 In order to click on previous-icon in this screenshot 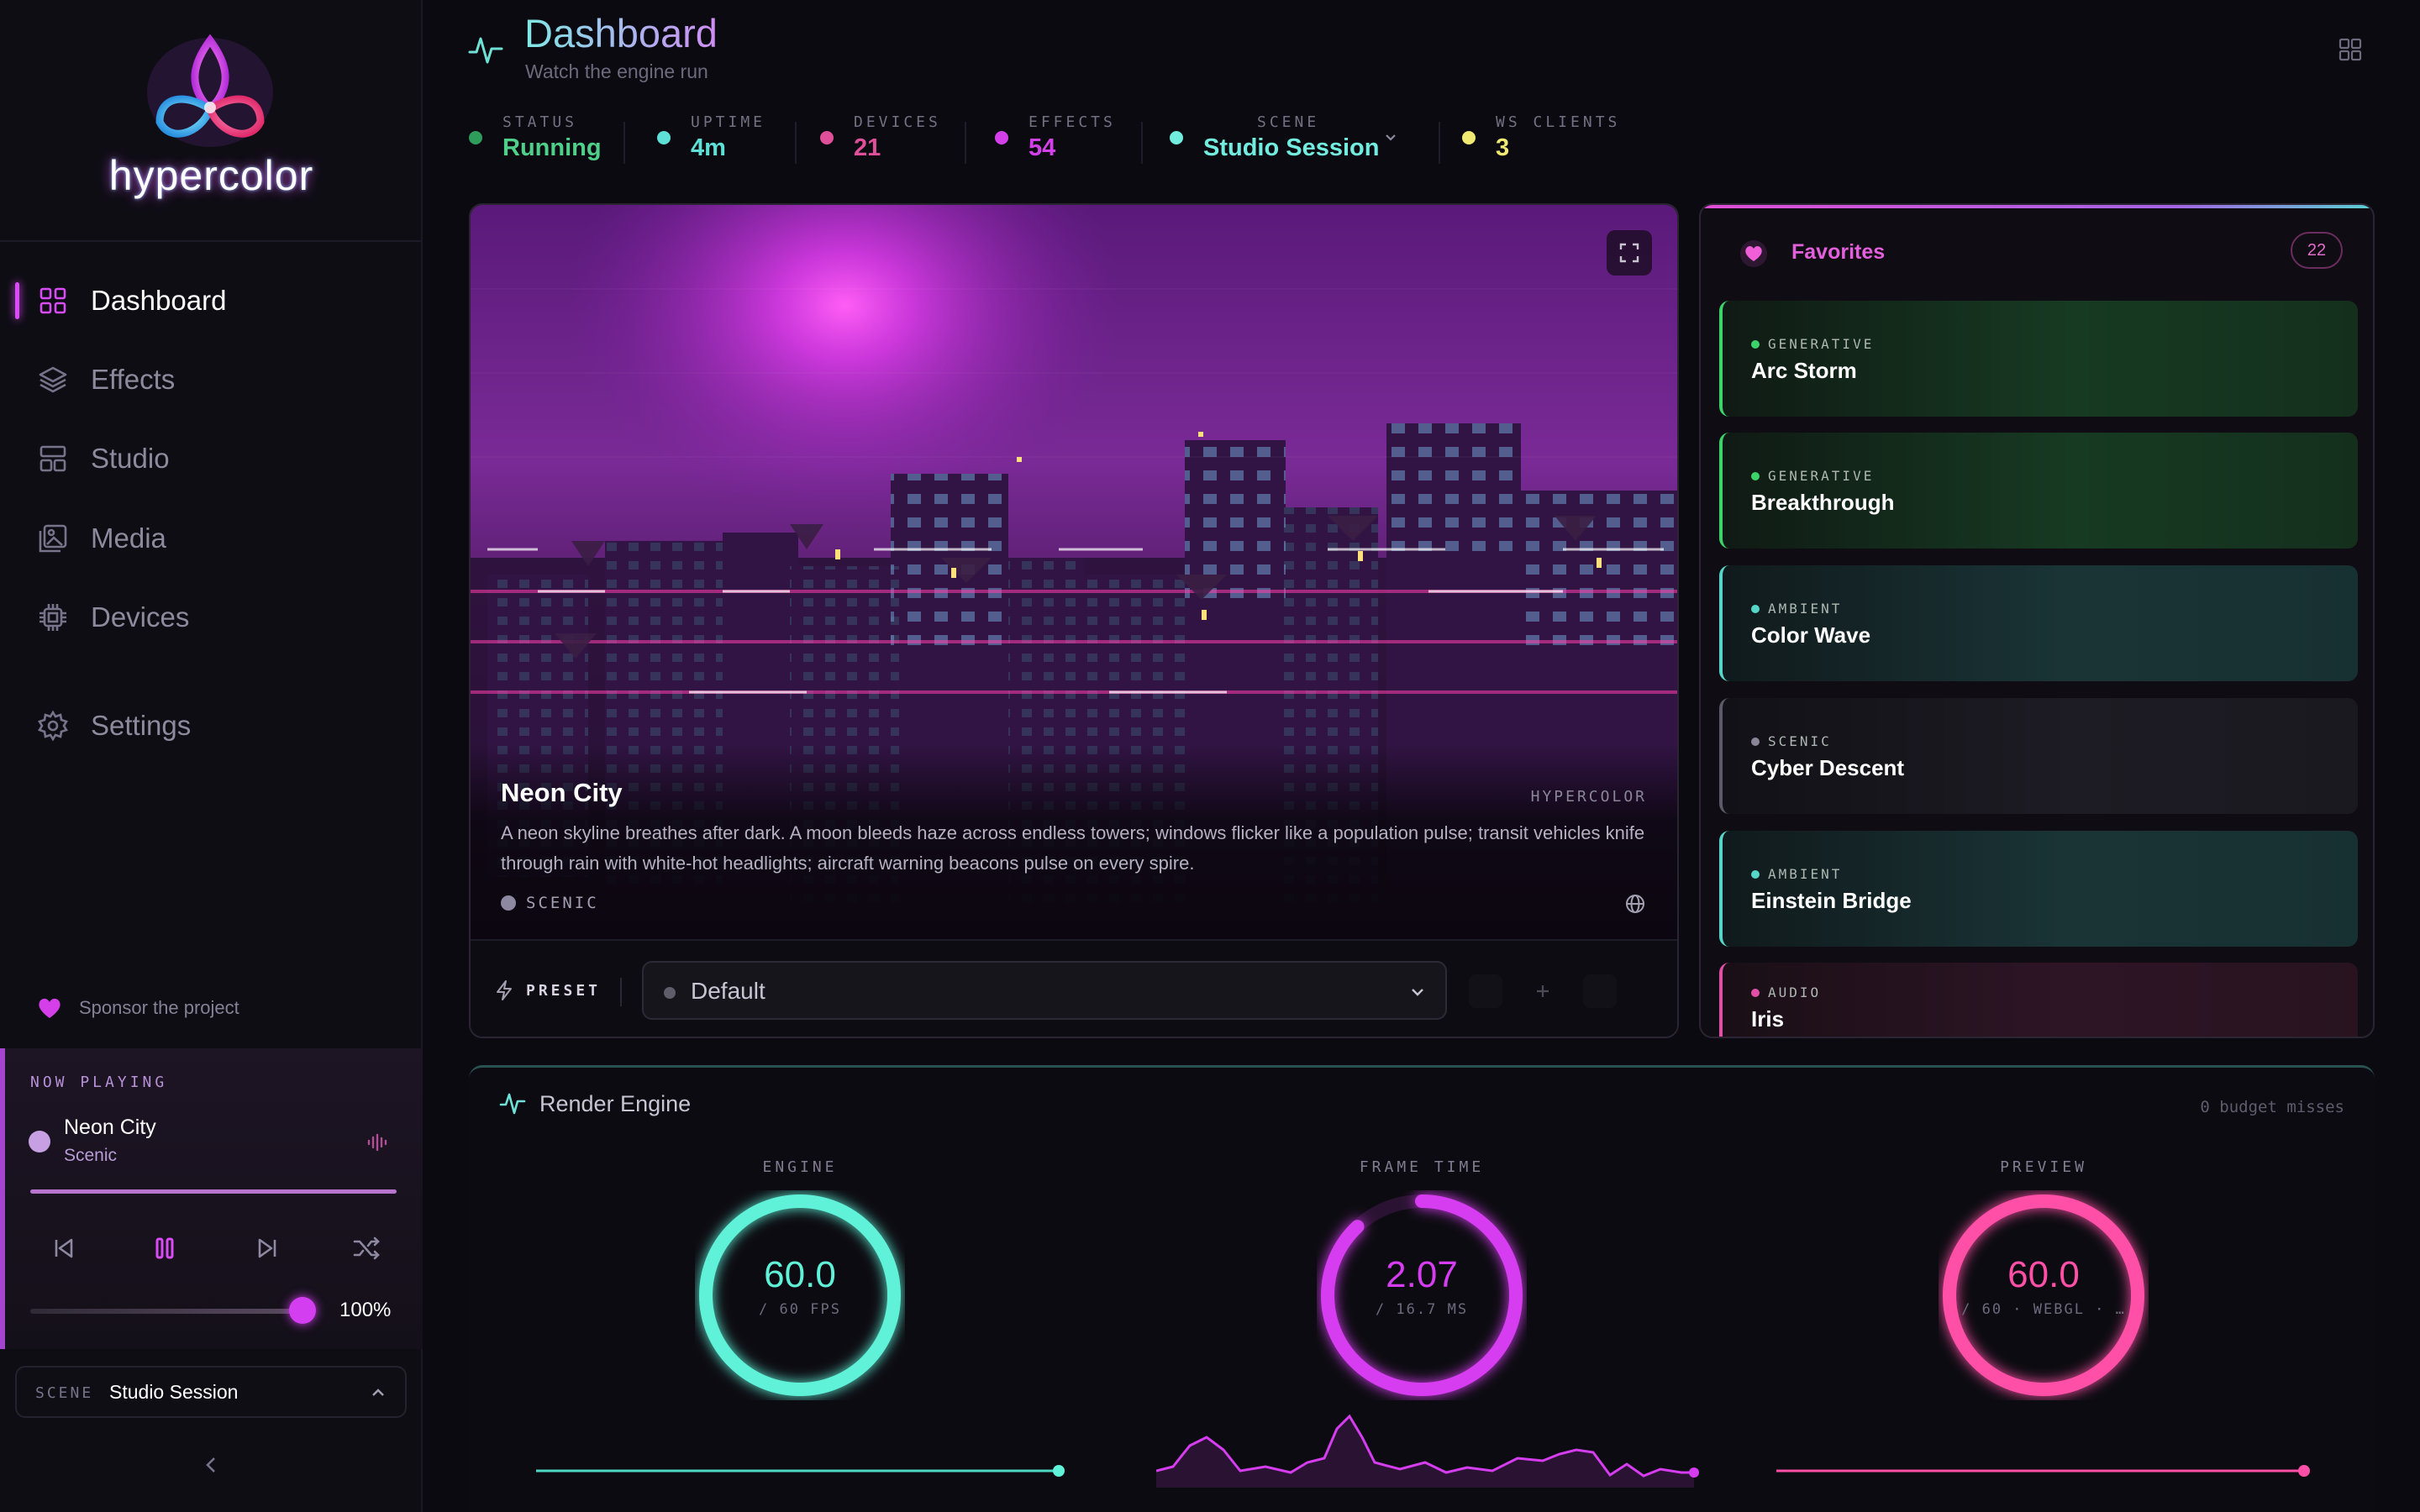, I will do `click(64, 1248)`.